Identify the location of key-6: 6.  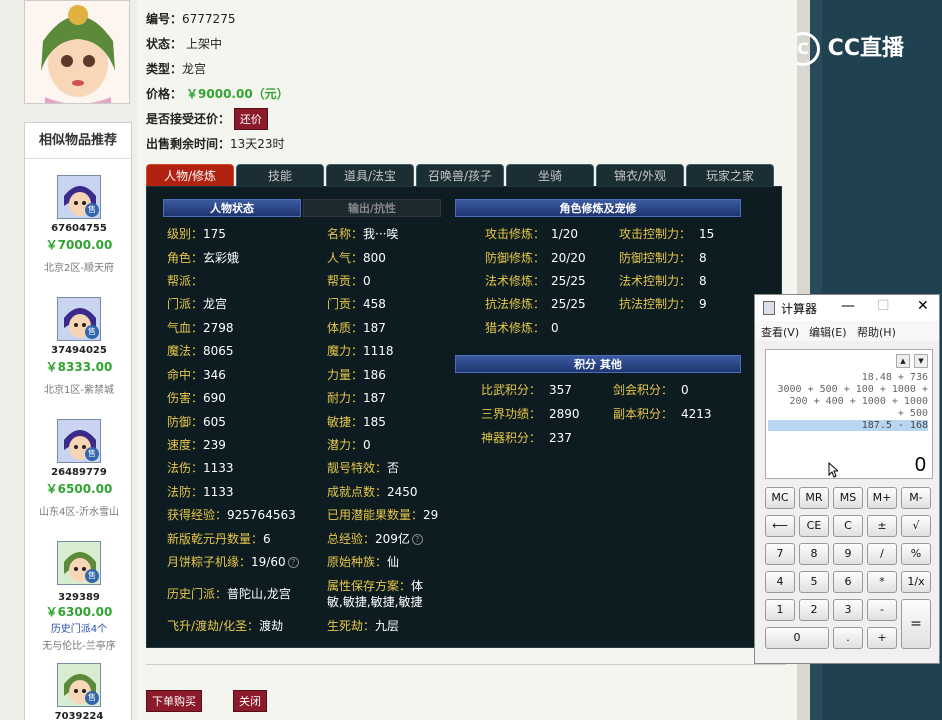
(848, 582).